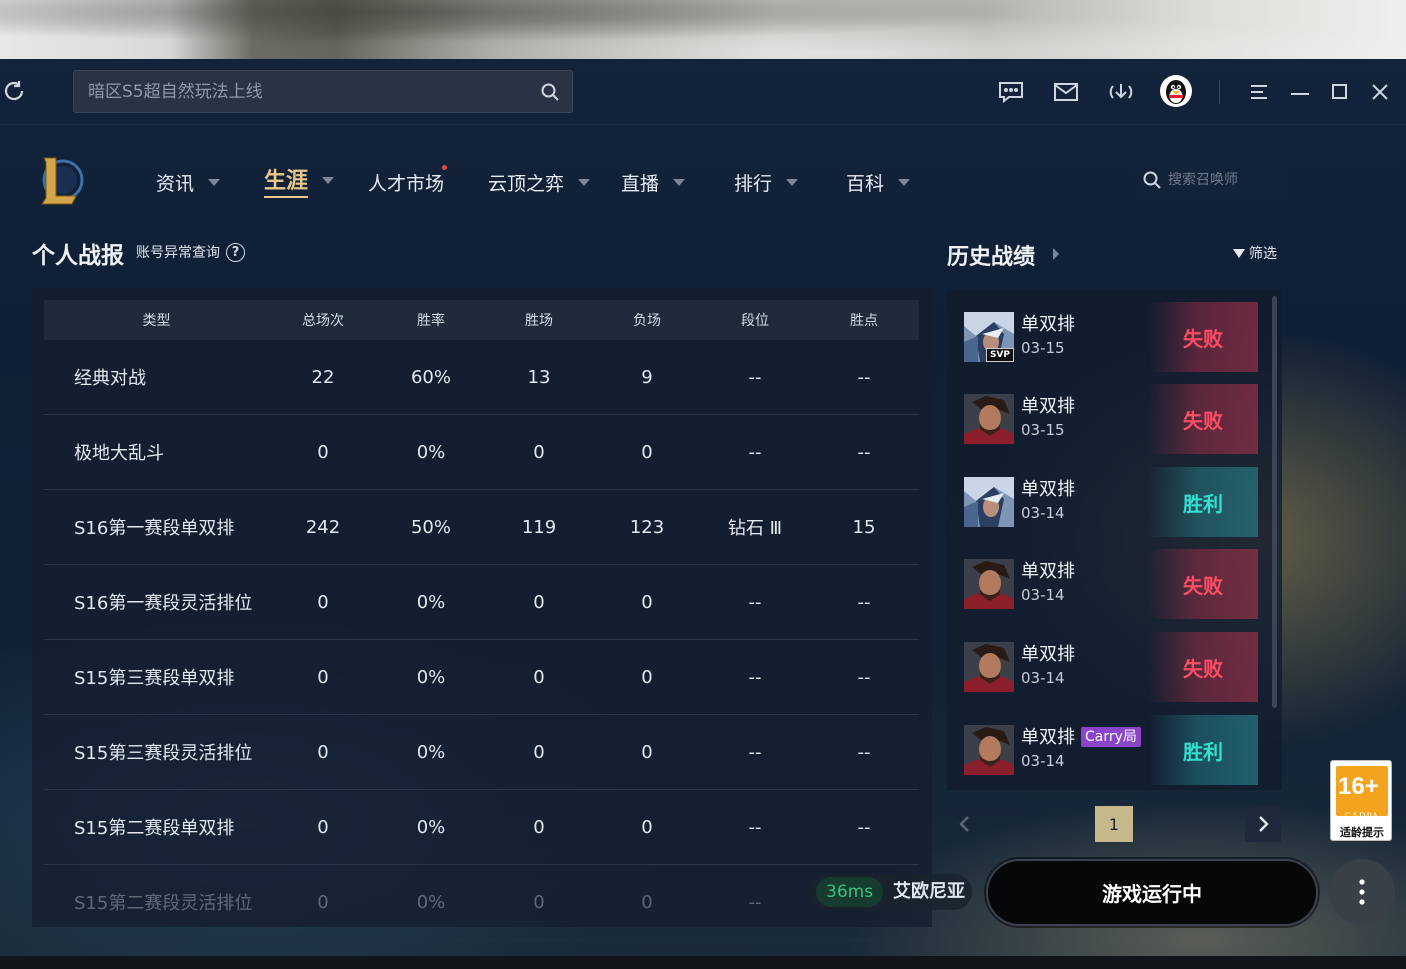  I want to click on match-item: 单双排 03-15 失败, so click(1108, 419).